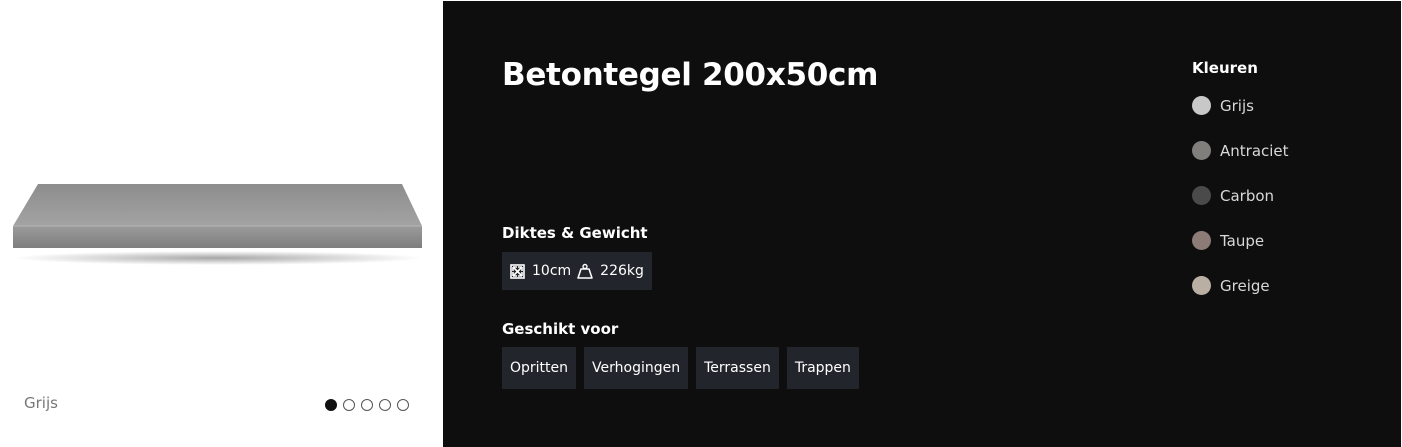 The image size is (1402, 447). What do you see at coordinates (737, 368) in the screenshot?
I see `usage-tag-terrassen: Terrassen` at bounding box center [737, 368].